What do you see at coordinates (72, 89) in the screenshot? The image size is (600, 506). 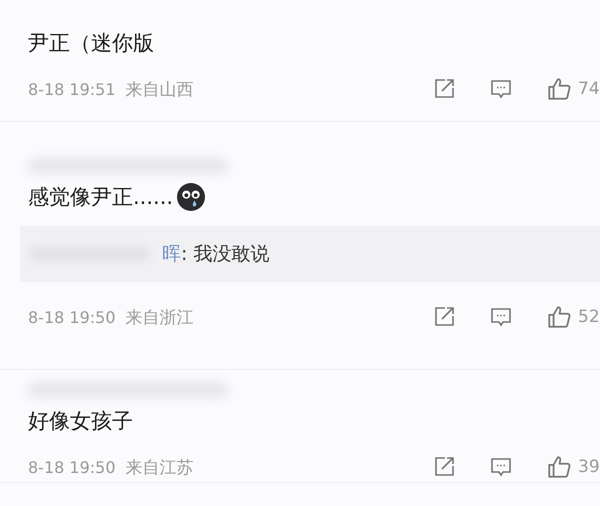 I see `comment-time: 8-18 19:51` at bounding box center [72, 89].